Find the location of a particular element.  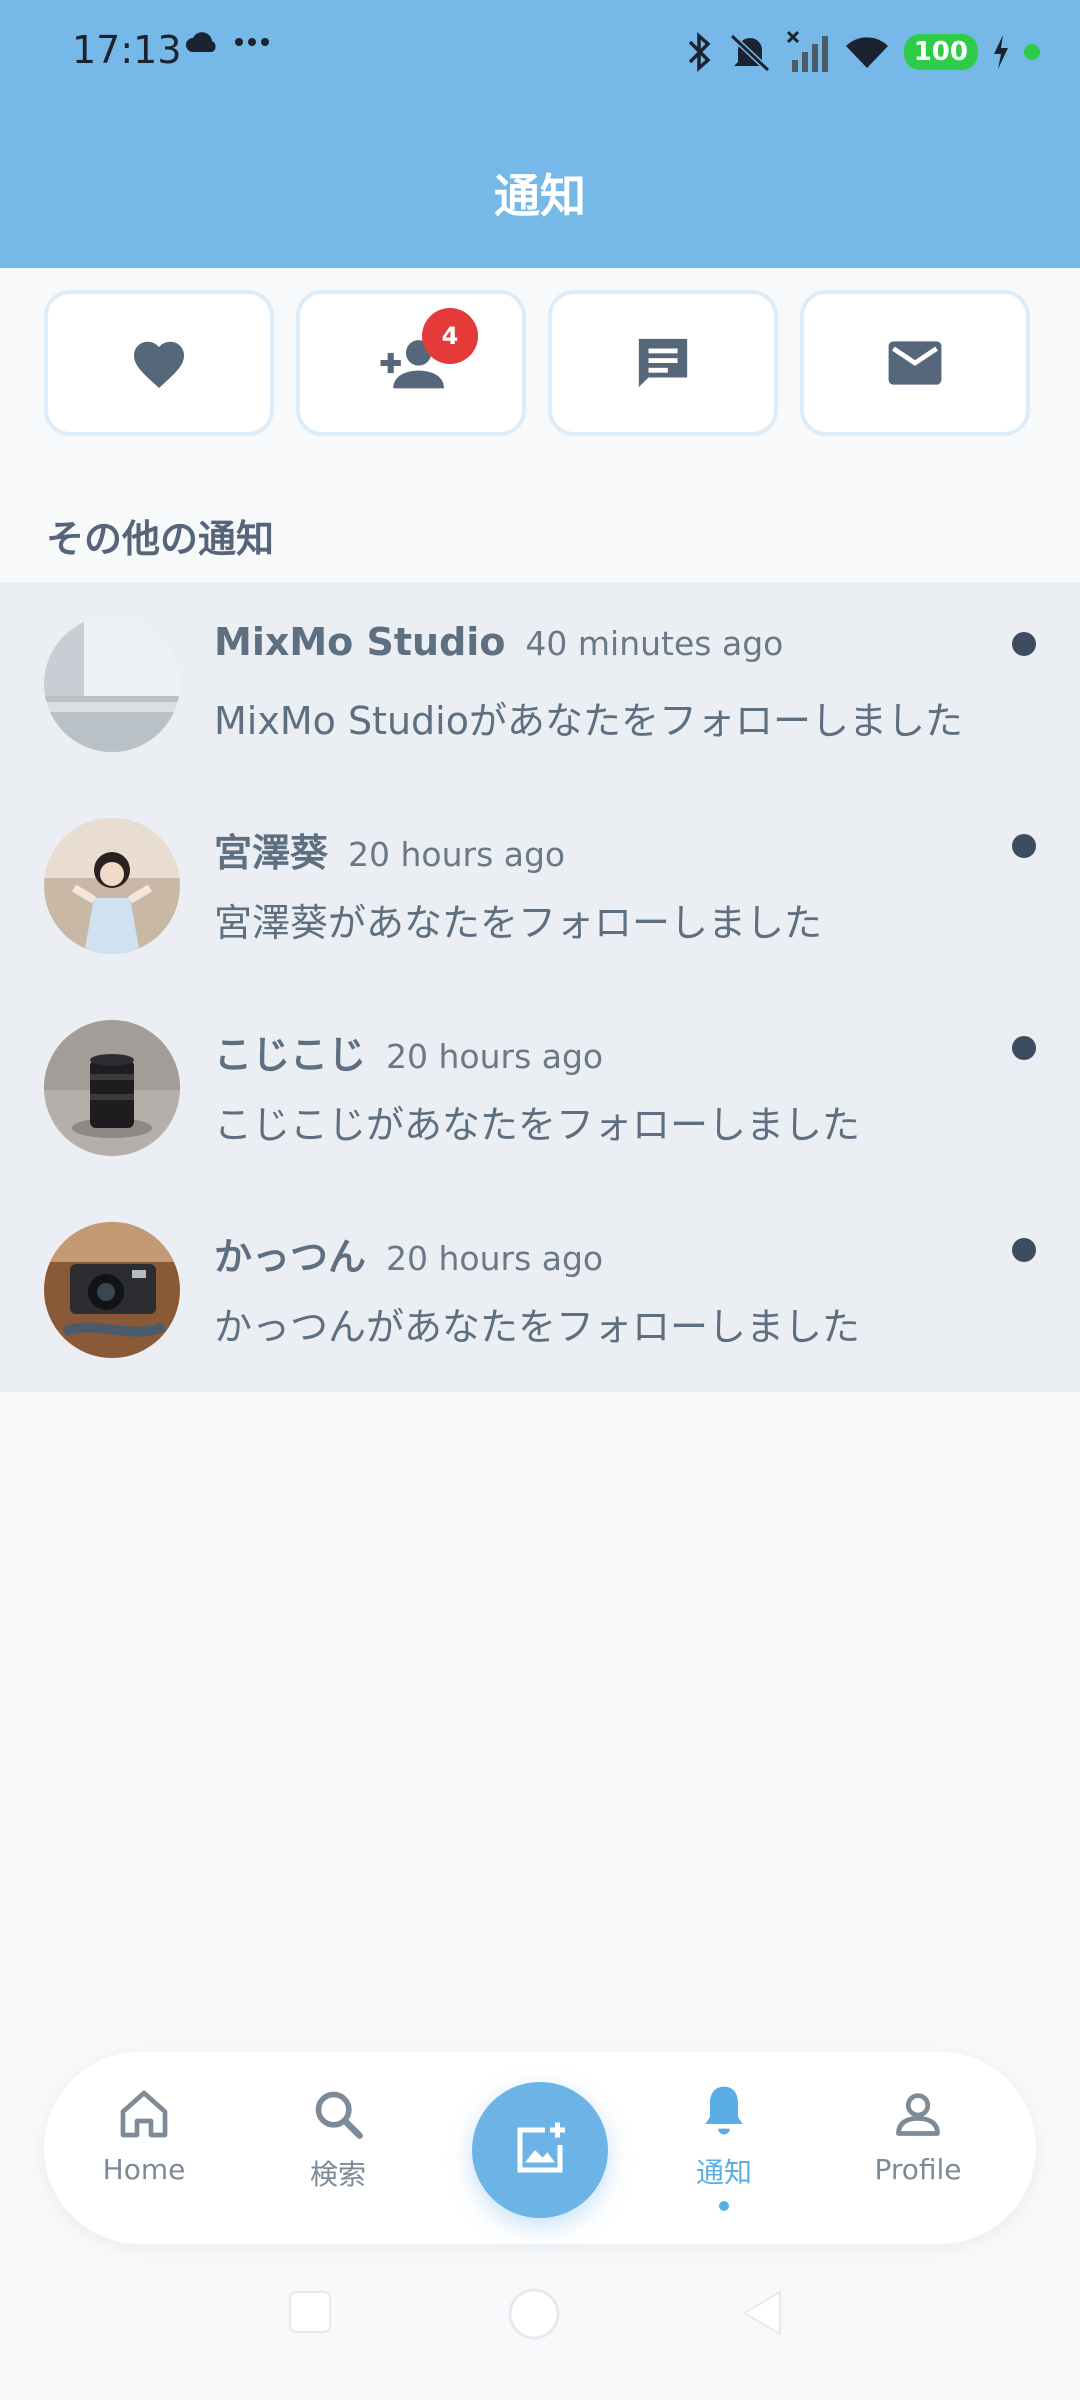

active-tab-indicator is located at coordinates (724, 2206).